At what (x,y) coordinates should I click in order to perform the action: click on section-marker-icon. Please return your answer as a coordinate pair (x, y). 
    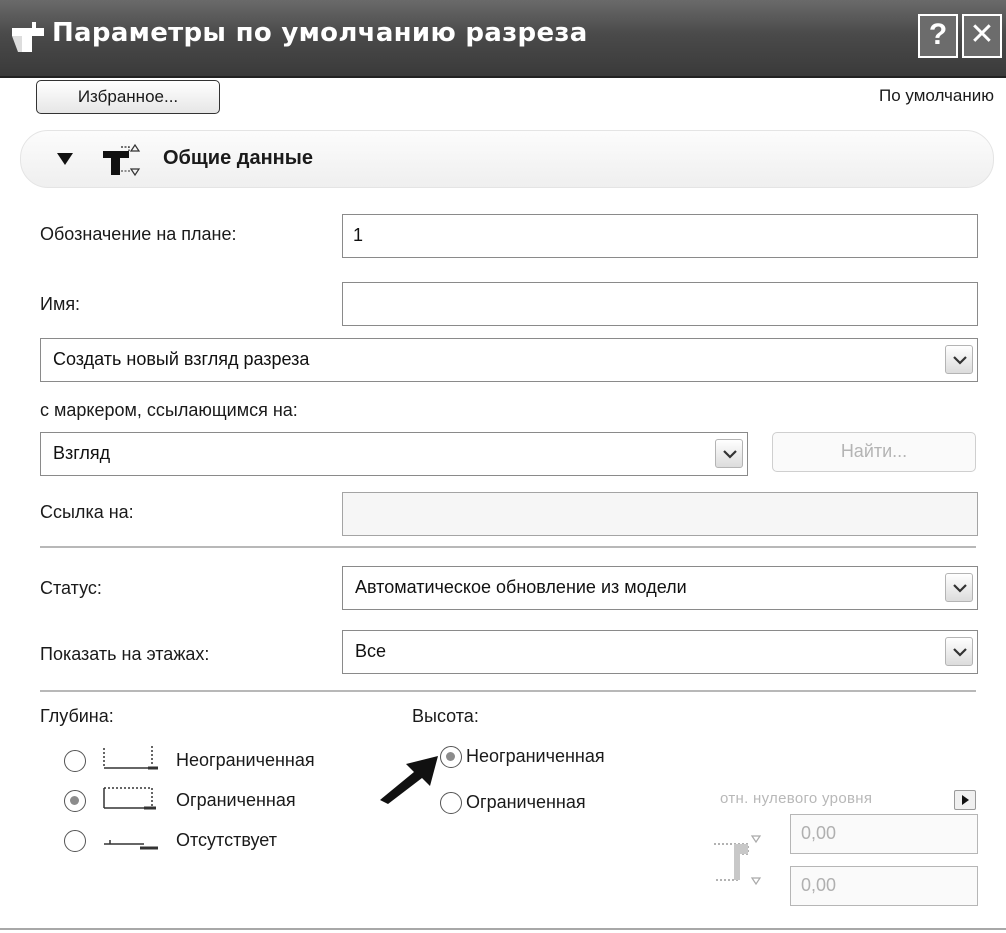
    Looking at the image, I should click on (122, 160).